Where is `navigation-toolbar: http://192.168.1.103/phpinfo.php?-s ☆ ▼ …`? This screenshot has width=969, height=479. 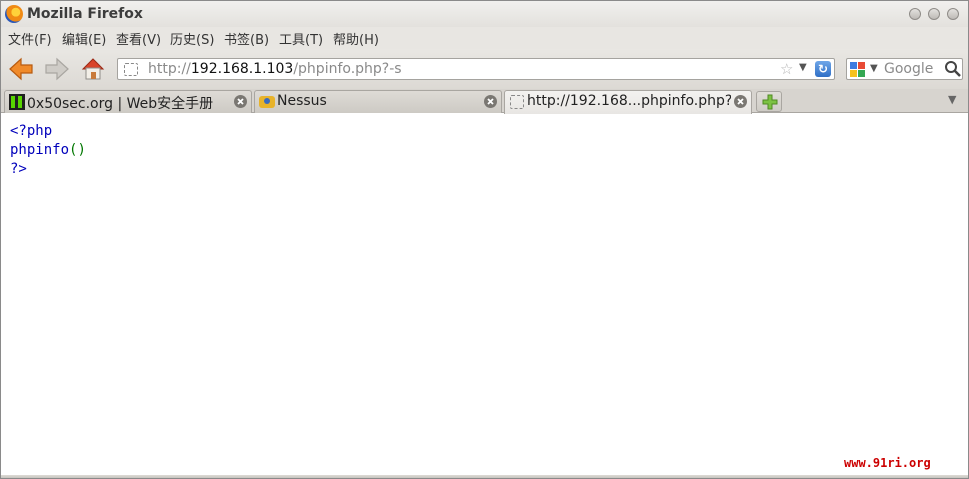 navigation-toolbar: http://192.168.1.103/phpinfo.php?-s ☆ ▼ … is located at coordinates (484, 69).